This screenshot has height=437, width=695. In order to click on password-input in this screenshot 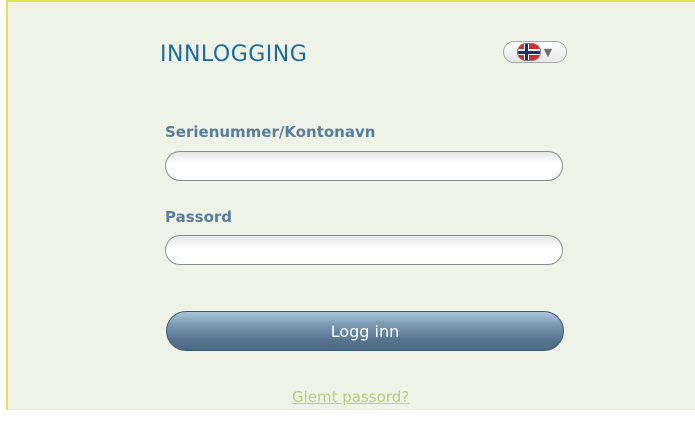, I will do `click(364, 250)`.